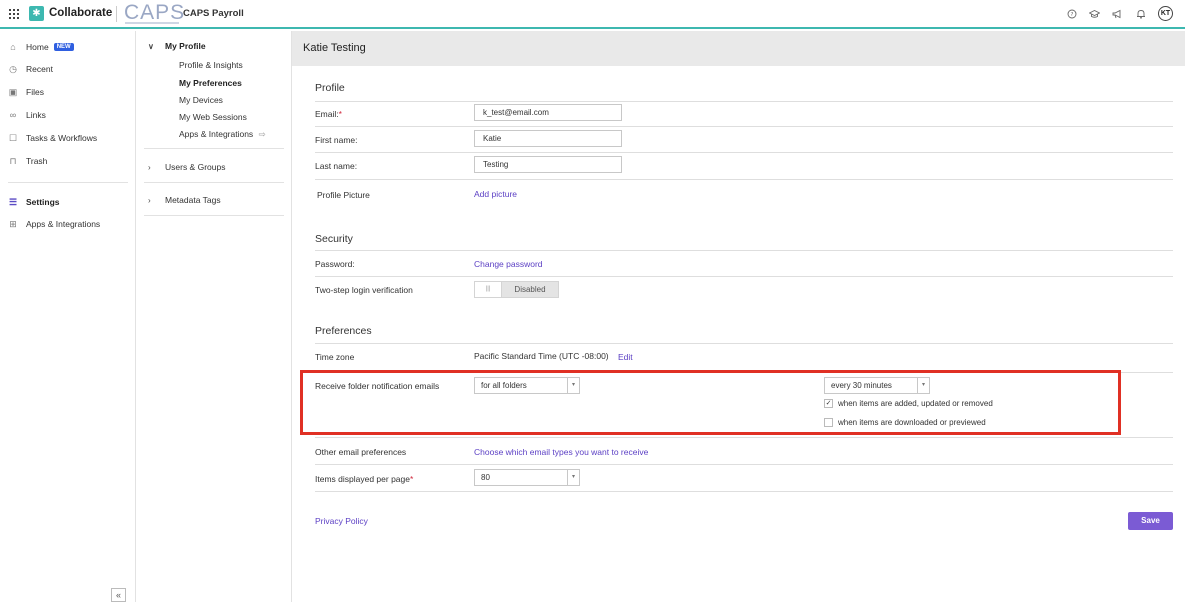 Image resolution: width=1185 pixels, height=602 pixels. I want to click on nav-item-label: Home, so click(37, 47).